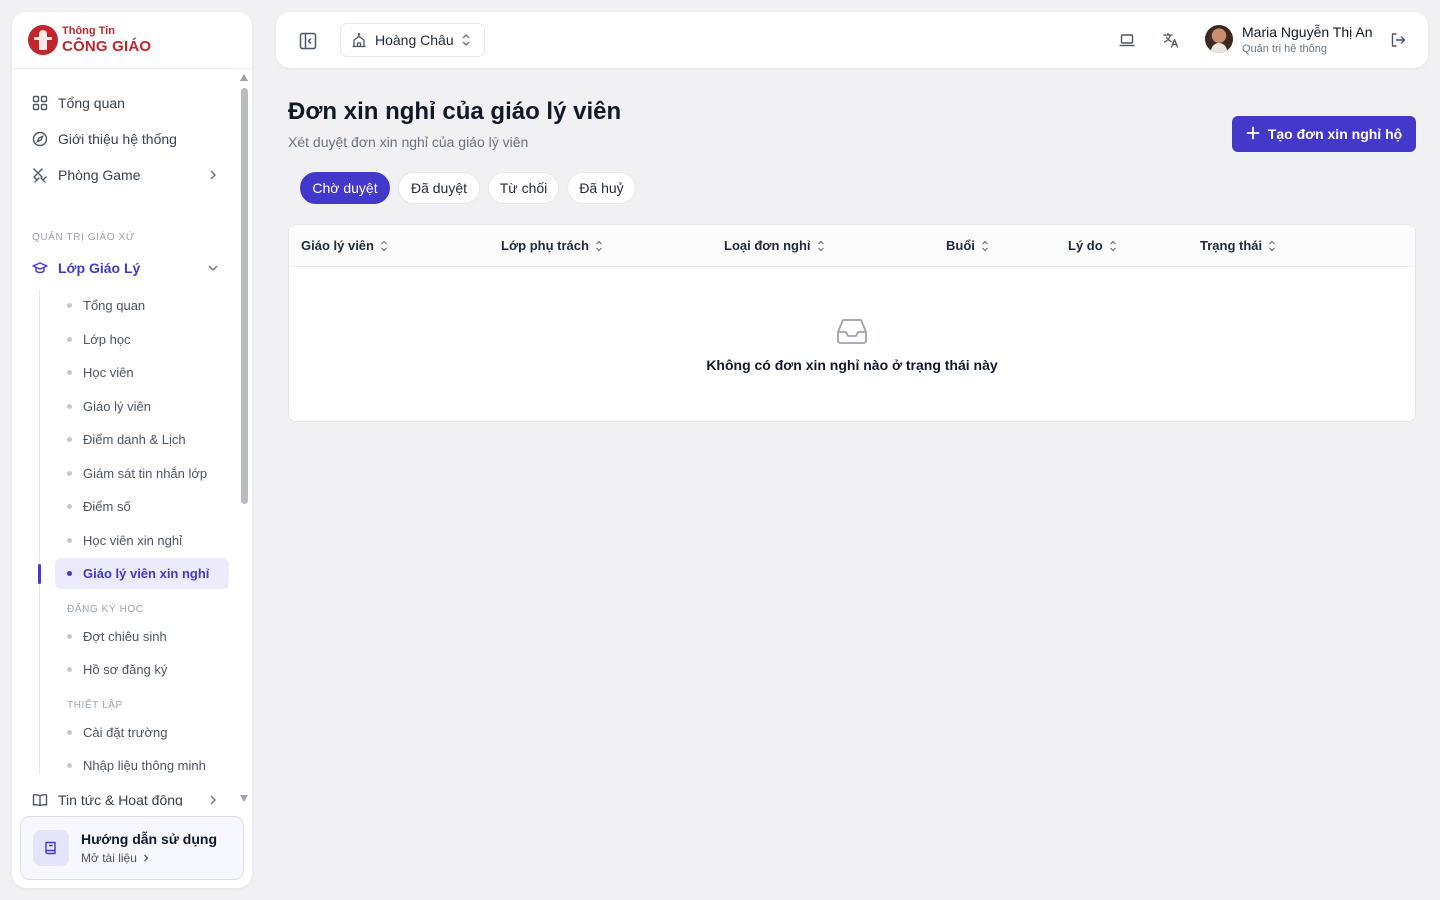 Image resolution: width=1440 pixels, height=900 pixels. Describe the element at coordinates (142, 669) in the screenshot. I see `sub-item-applications: Hồ sơ đăng ký` at that location.